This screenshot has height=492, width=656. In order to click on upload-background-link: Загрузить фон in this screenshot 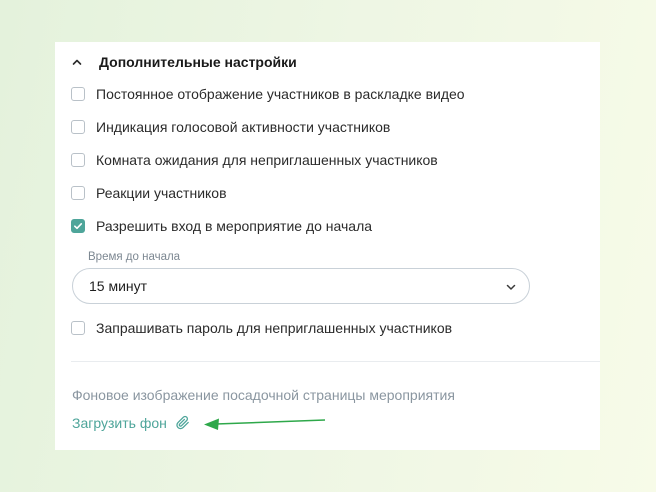, I will do `click(131, 423)`.